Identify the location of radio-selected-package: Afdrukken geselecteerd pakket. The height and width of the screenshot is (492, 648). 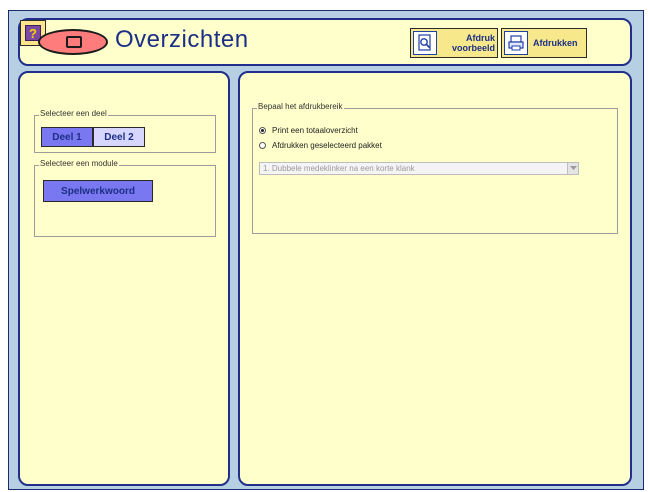
(320, 145).